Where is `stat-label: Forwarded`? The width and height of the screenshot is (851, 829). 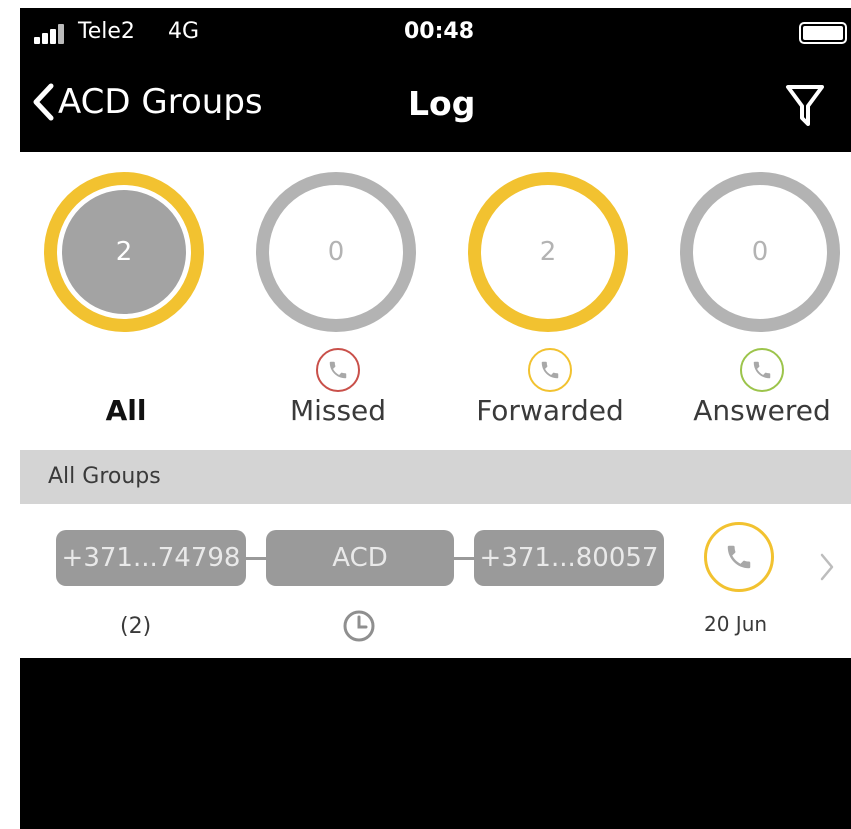 stat-label: Forwarded is located at coordinates (550, 410).